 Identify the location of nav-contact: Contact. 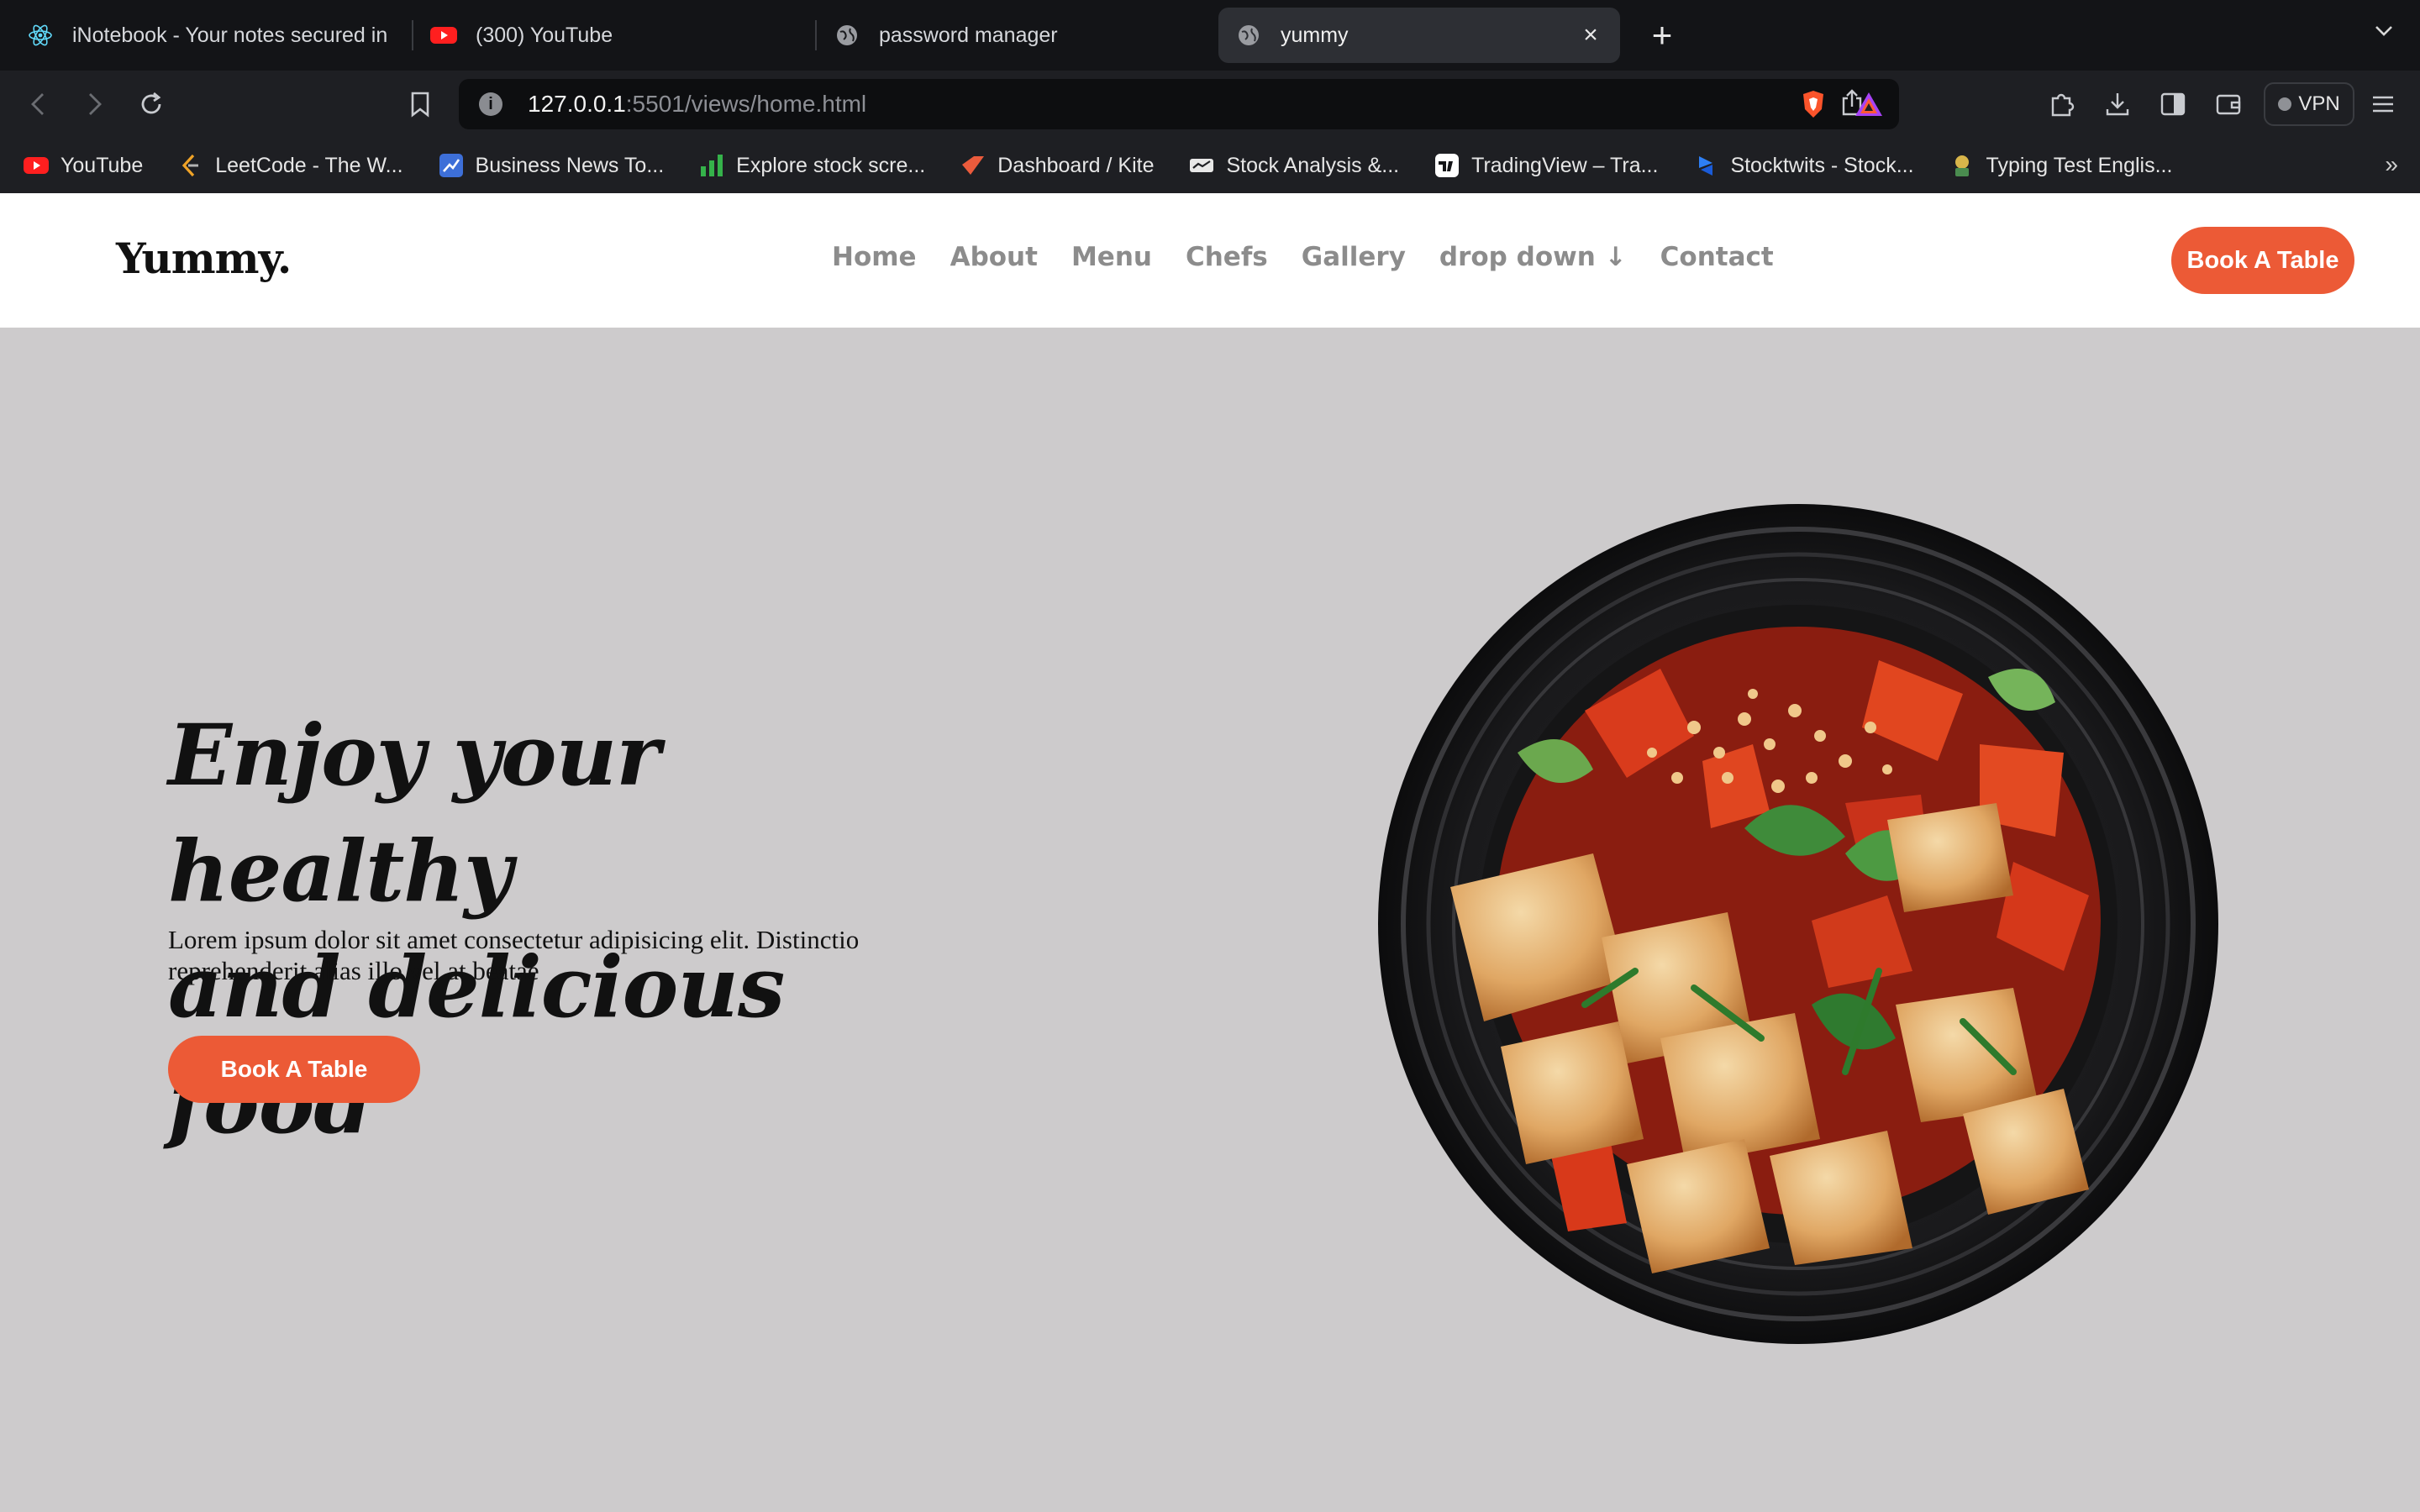
(1717, 257).